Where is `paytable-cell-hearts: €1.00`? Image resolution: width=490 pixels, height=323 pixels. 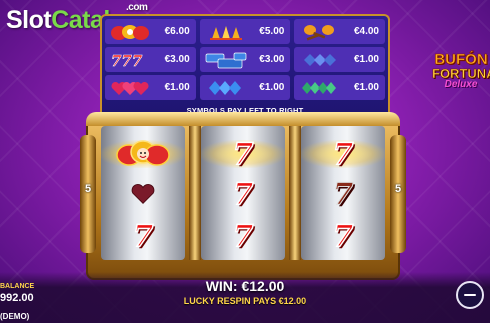 paytable-cell-hearts: €1.00 is located at coordinates (150, 87).